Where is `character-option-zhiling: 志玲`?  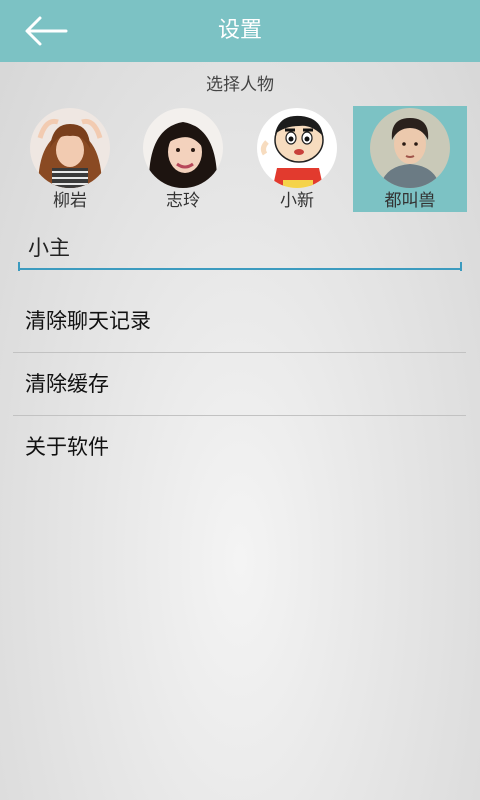 character-option-zhiling: 志玲 is located at coordinates (183, 159).